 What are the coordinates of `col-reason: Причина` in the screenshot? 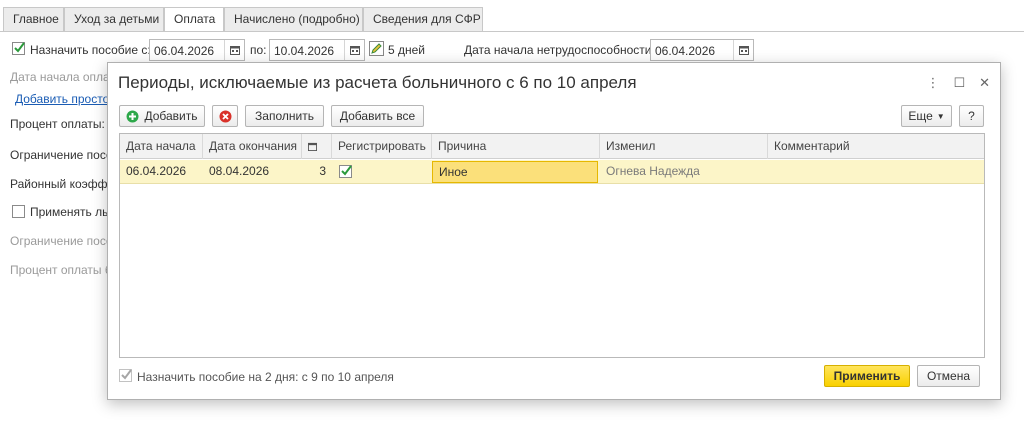 It's located at (516, 146).